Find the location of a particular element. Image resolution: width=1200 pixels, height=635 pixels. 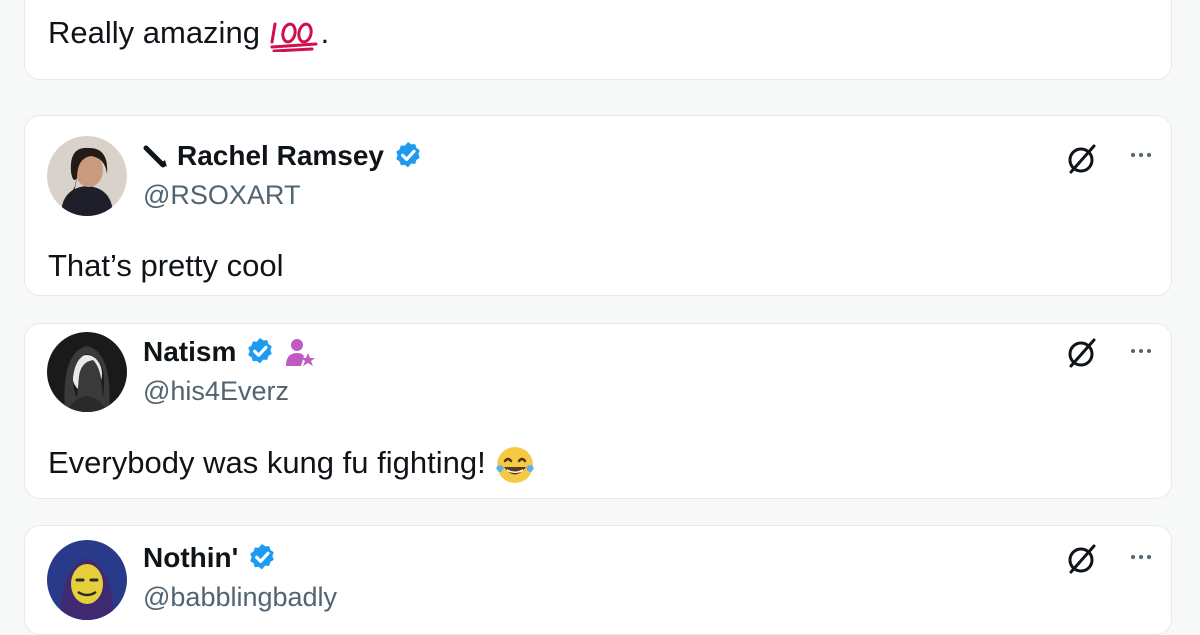

hundred-points-emoji is located at coordinates (294, 37).